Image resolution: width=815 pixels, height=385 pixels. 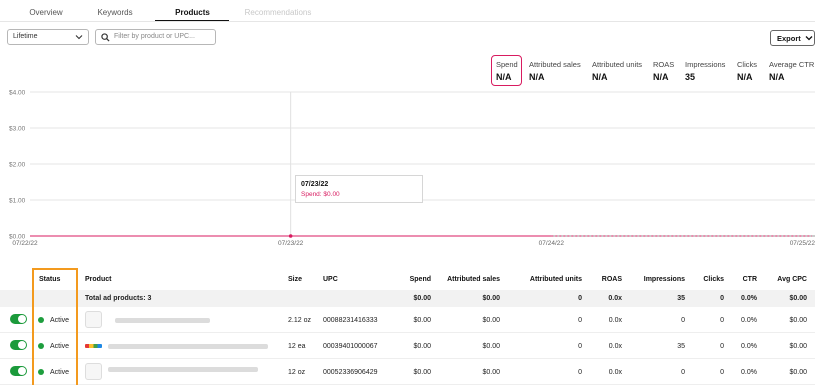 I want to click on metric-attributed-units: Attributed units N/A, so click(x=617, y=71).